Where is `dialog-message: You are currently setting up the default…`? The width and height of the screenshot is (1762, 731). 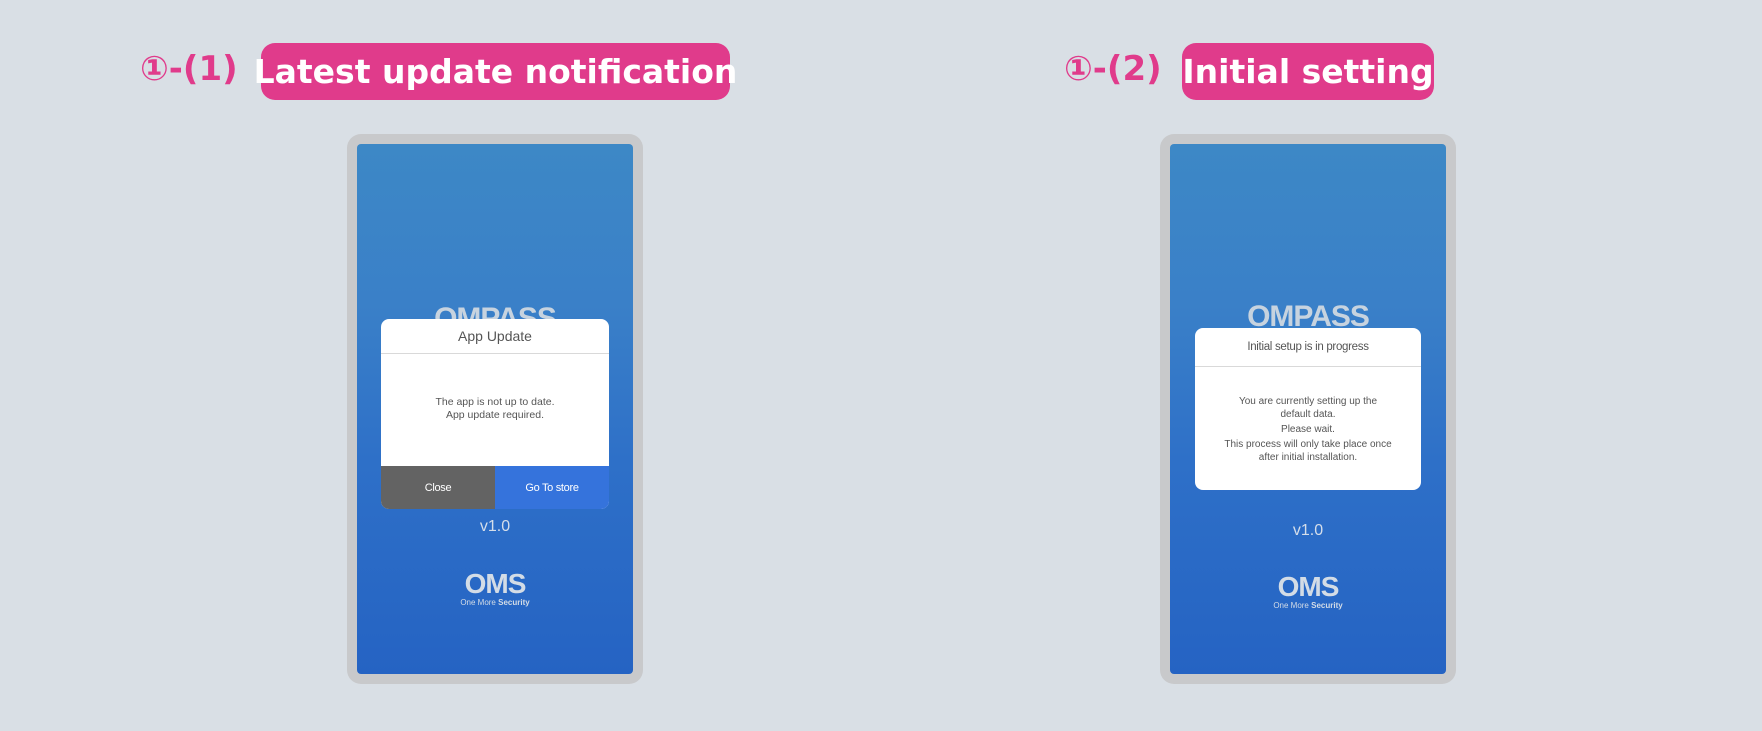
dialog-message: You are currently setting up the default… is located at coordinates (1308, 415).